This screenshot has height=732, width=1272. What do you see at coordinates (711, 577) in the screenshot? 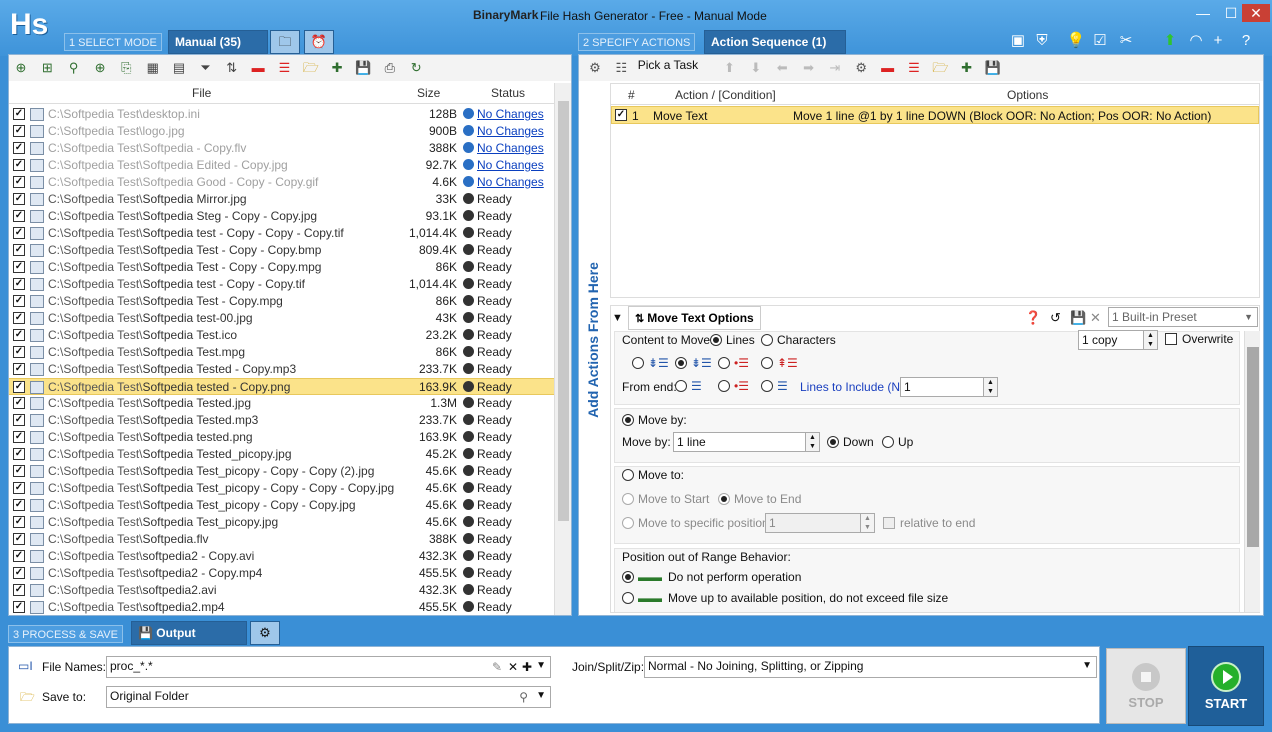
I see `oor-option-1: ▬▬ Do not perform operation` at bounding box center [711, 577].